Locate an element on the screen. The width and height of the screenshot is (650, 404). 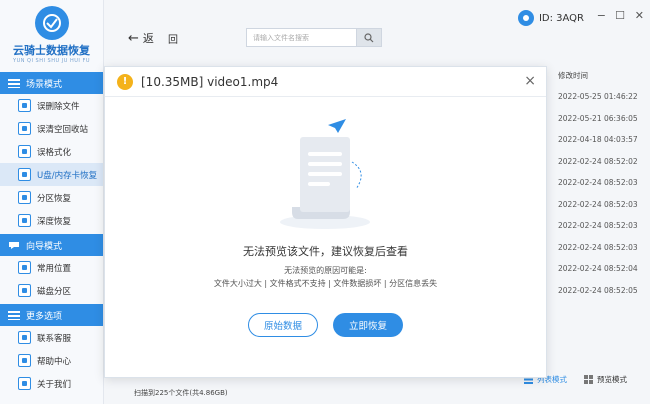
format-icon is located at coordinates (24, 151).